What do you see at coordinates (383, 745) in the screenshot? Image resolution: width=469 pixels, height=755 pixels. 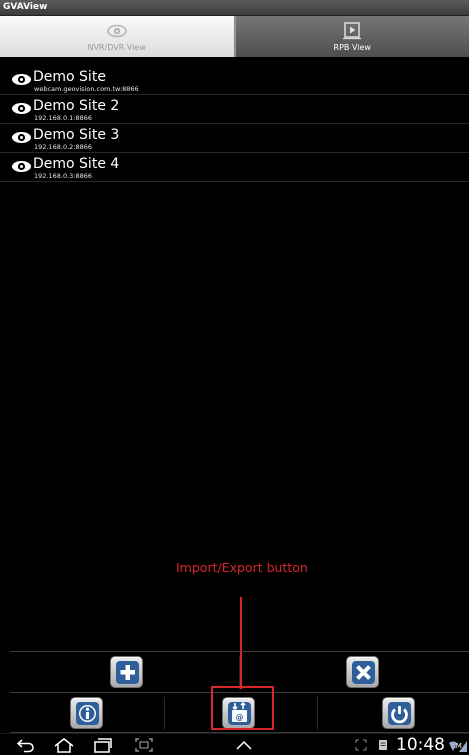 I see `document-notification-icon` at bounding box center [383, 745].